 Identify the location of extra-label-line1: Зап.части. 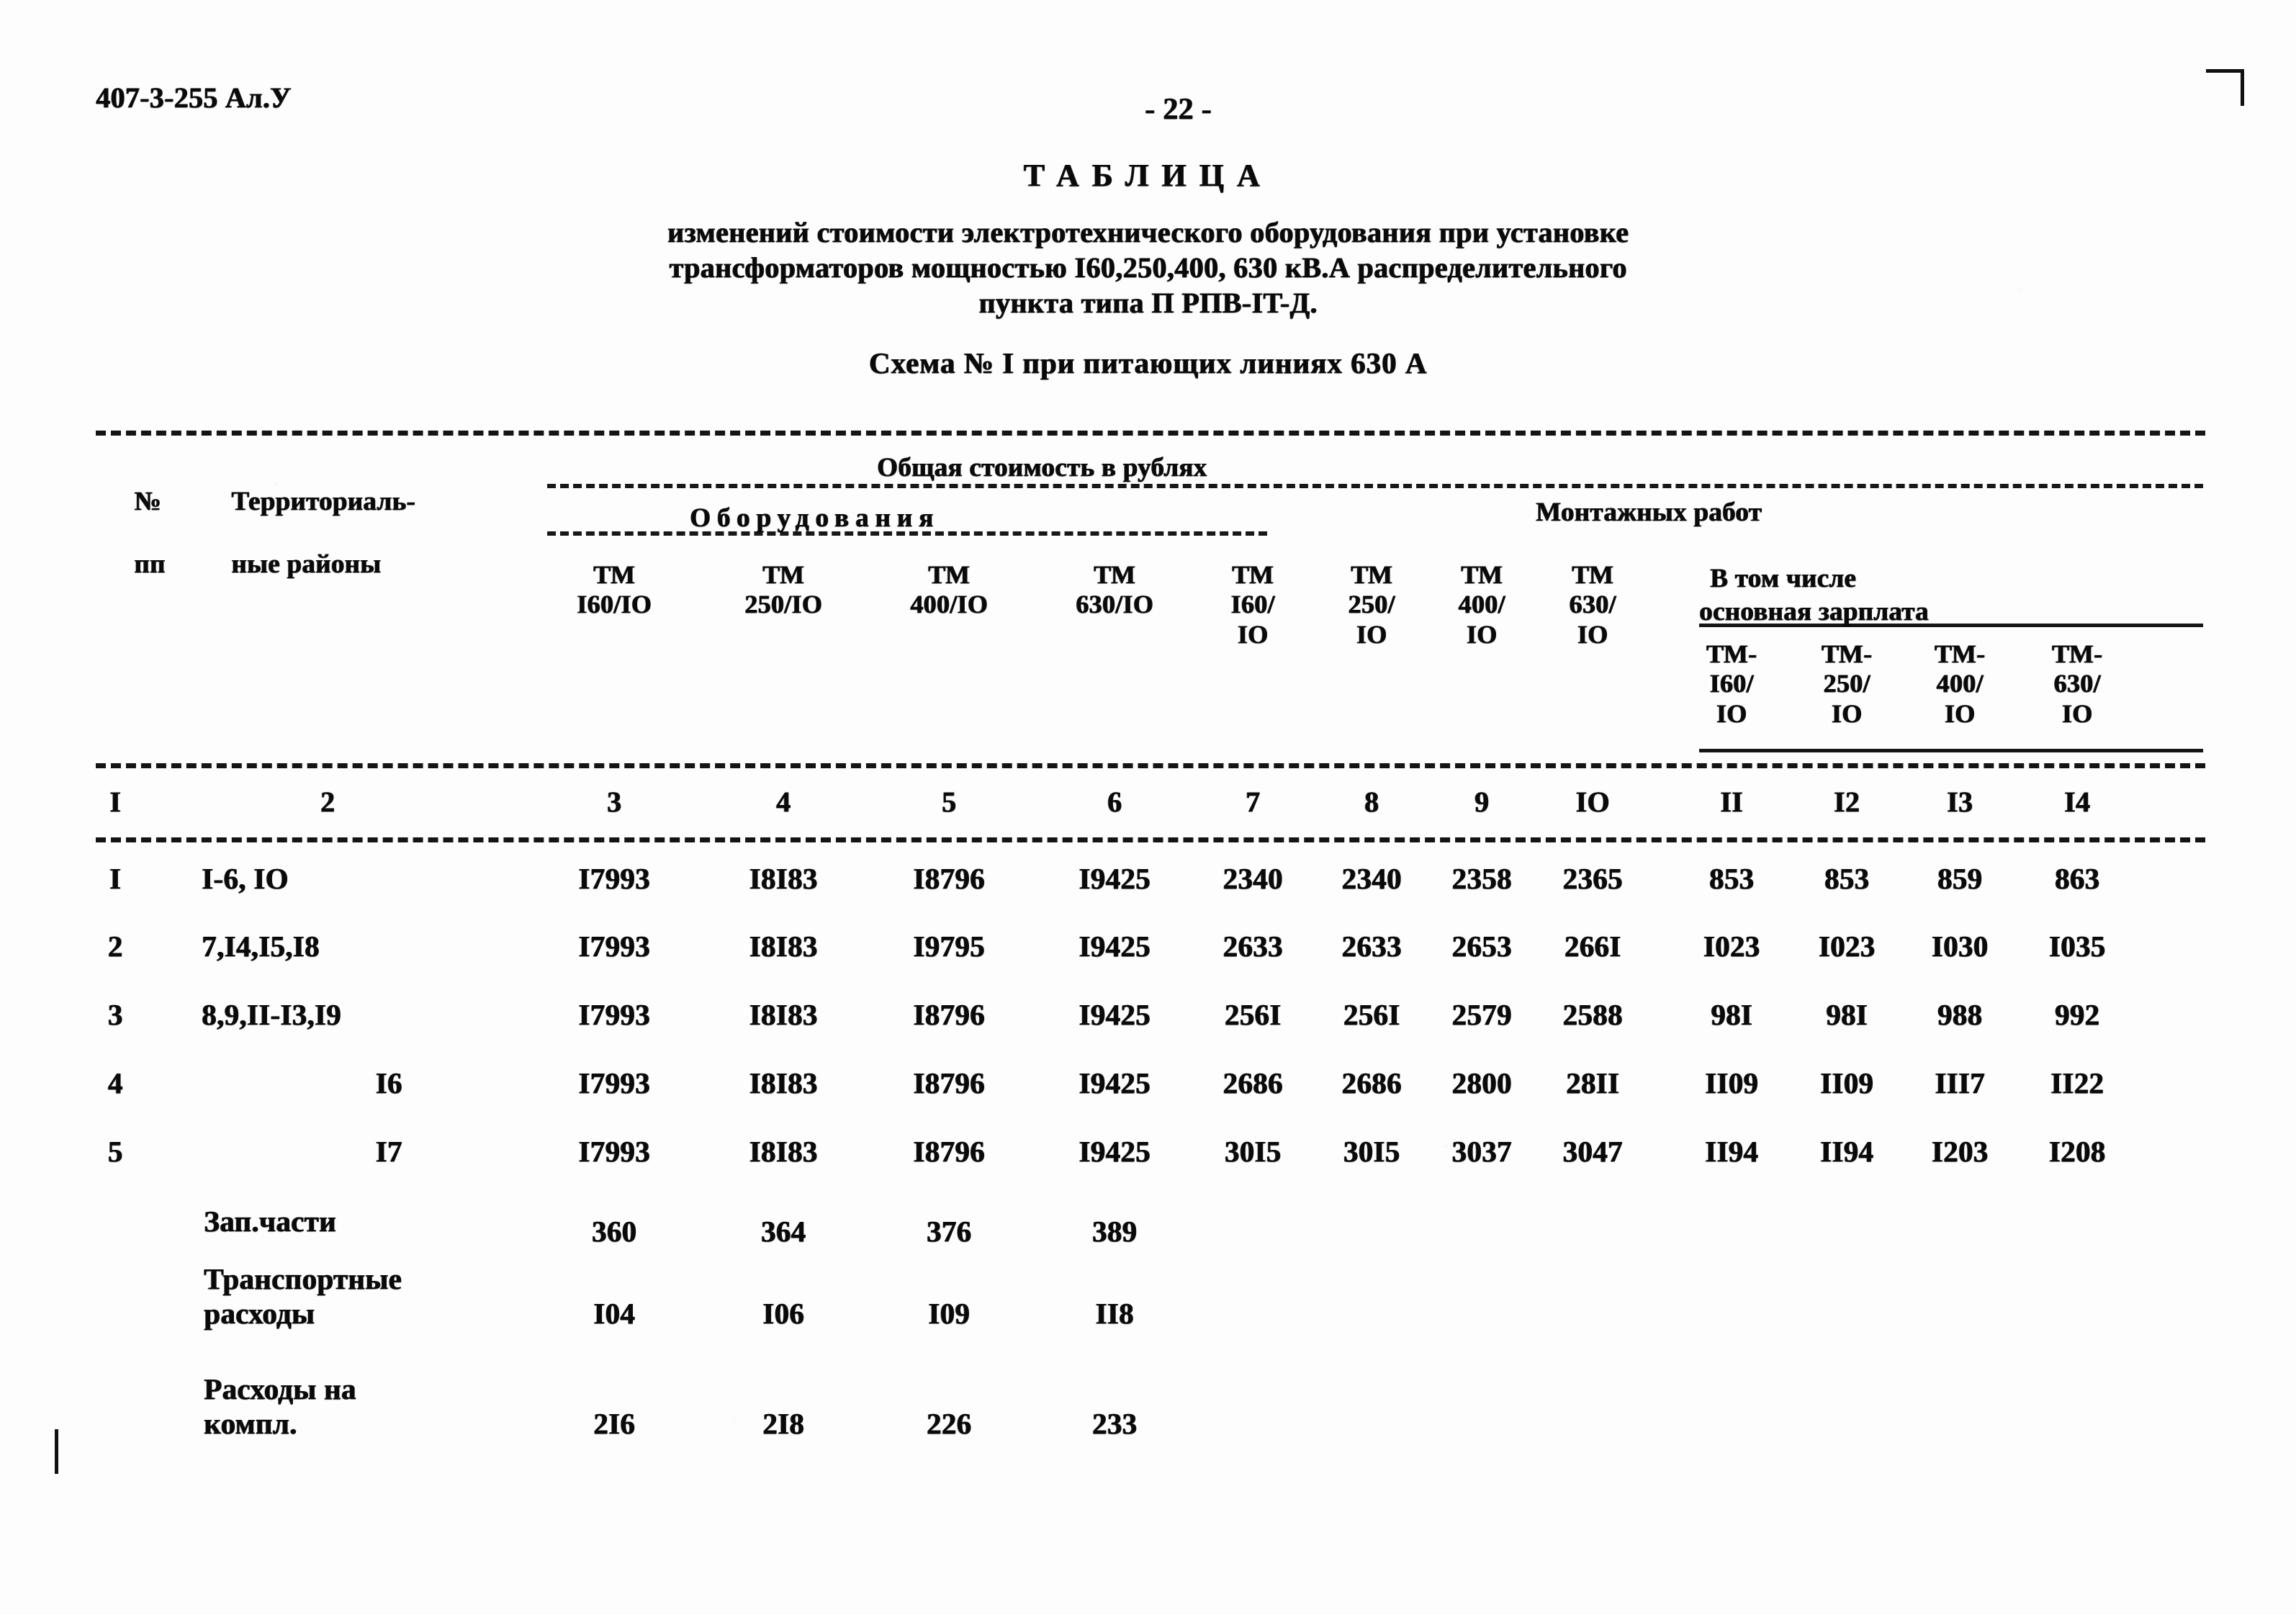
(270, 1221).